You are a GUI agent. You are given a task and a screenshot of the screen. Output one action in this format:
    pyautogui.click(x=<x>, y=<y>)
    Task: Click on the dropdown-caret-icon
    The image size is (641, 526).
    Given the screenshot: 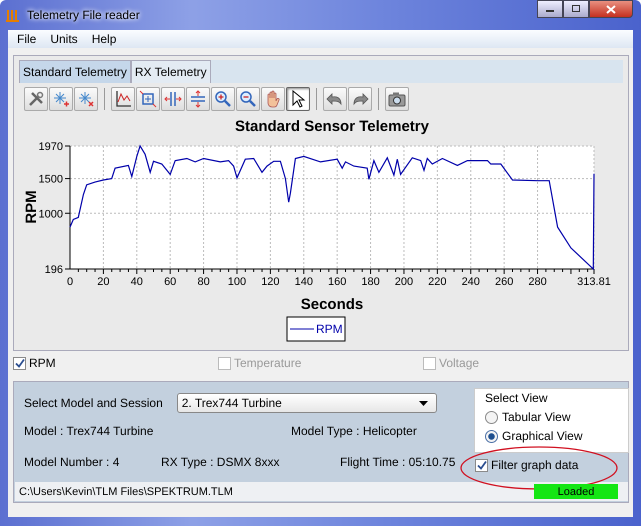 What is the action you would take?
    pyautogui.click(x=423, y=403)
    